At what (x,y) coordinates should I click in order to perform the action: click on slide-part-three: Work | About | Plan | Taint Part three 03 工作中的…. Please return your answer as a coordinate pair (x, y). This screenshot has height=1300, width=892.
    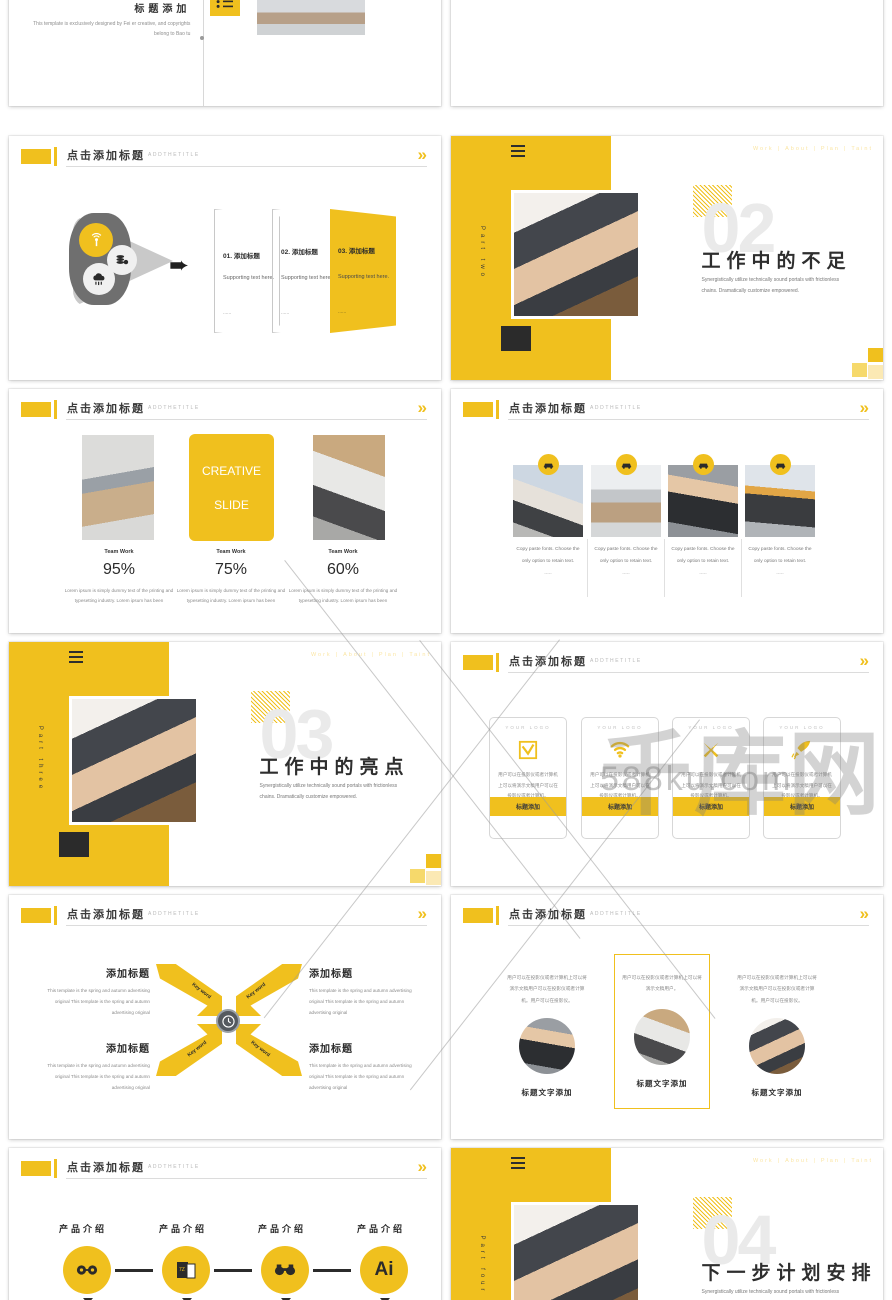
    Looking at the image, I should click on (225, 764).